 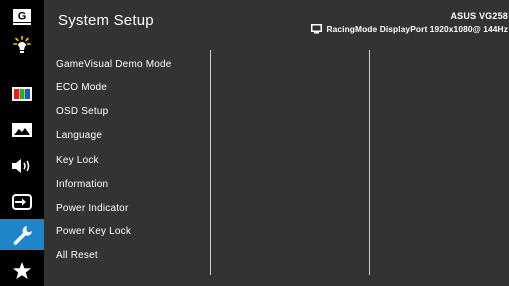 What do you see at coordinates (81, 87) in the screenshot?
I see `menu-item-eco-mode: ECO Mode` at bounding box center [81, 87].